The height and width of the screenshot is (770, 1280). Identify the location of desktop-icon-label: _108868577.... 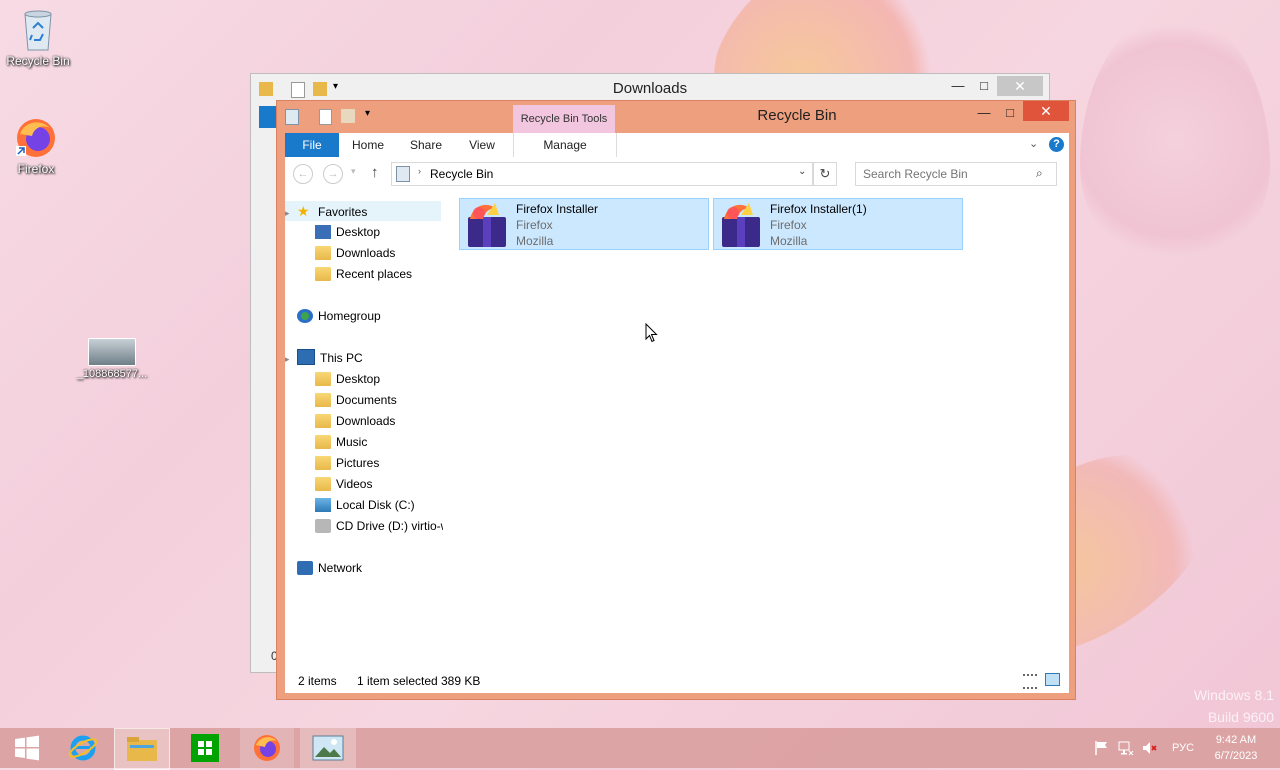
(112, 374).